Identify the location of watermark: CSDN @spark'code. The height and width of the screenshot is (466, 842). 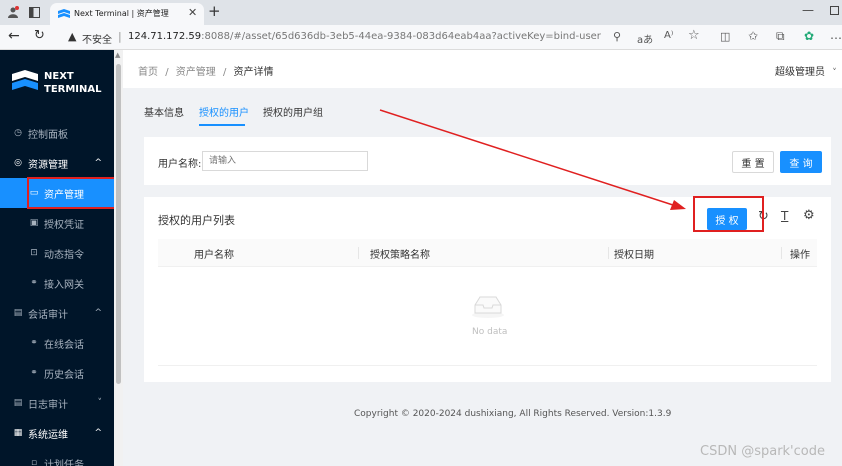
(762, 451).